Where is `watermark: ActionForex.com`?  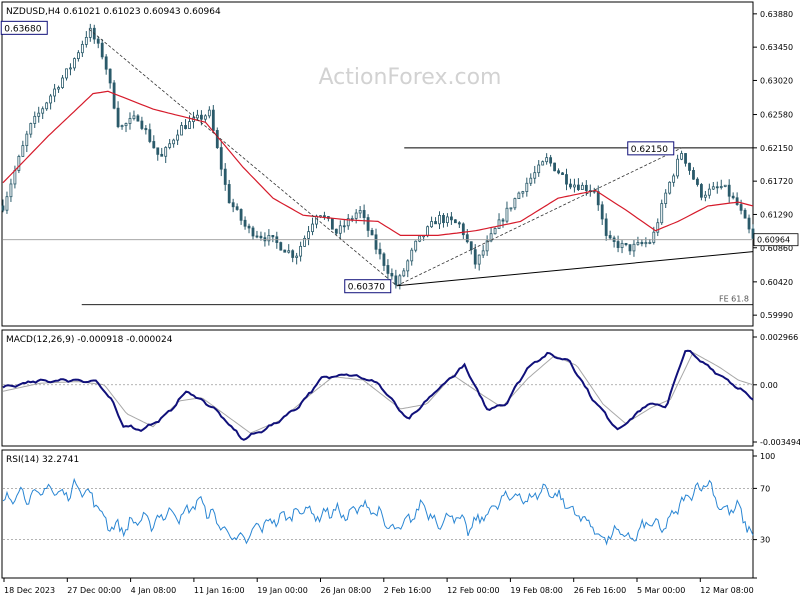 watermark: ActionForex.com is located at coordinates (410, 77).